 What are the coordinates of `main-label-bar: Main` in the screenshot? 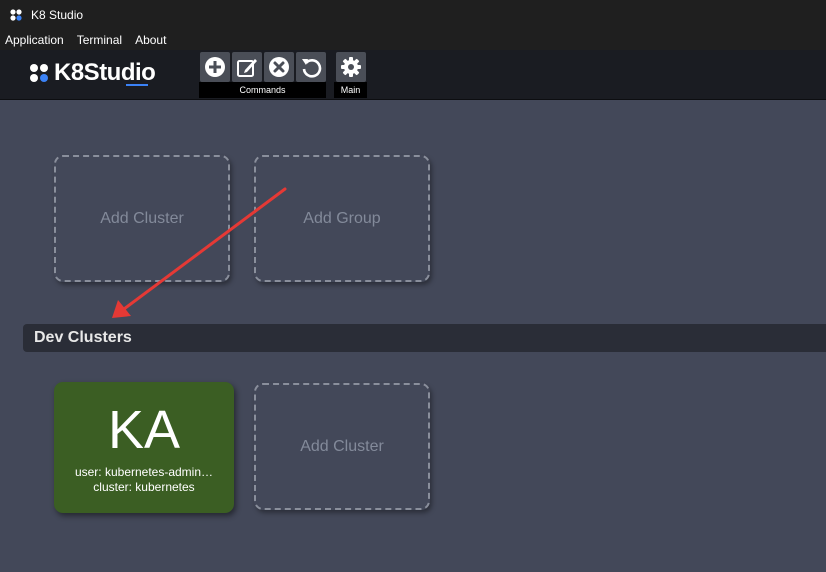 It's located at (350, 90).